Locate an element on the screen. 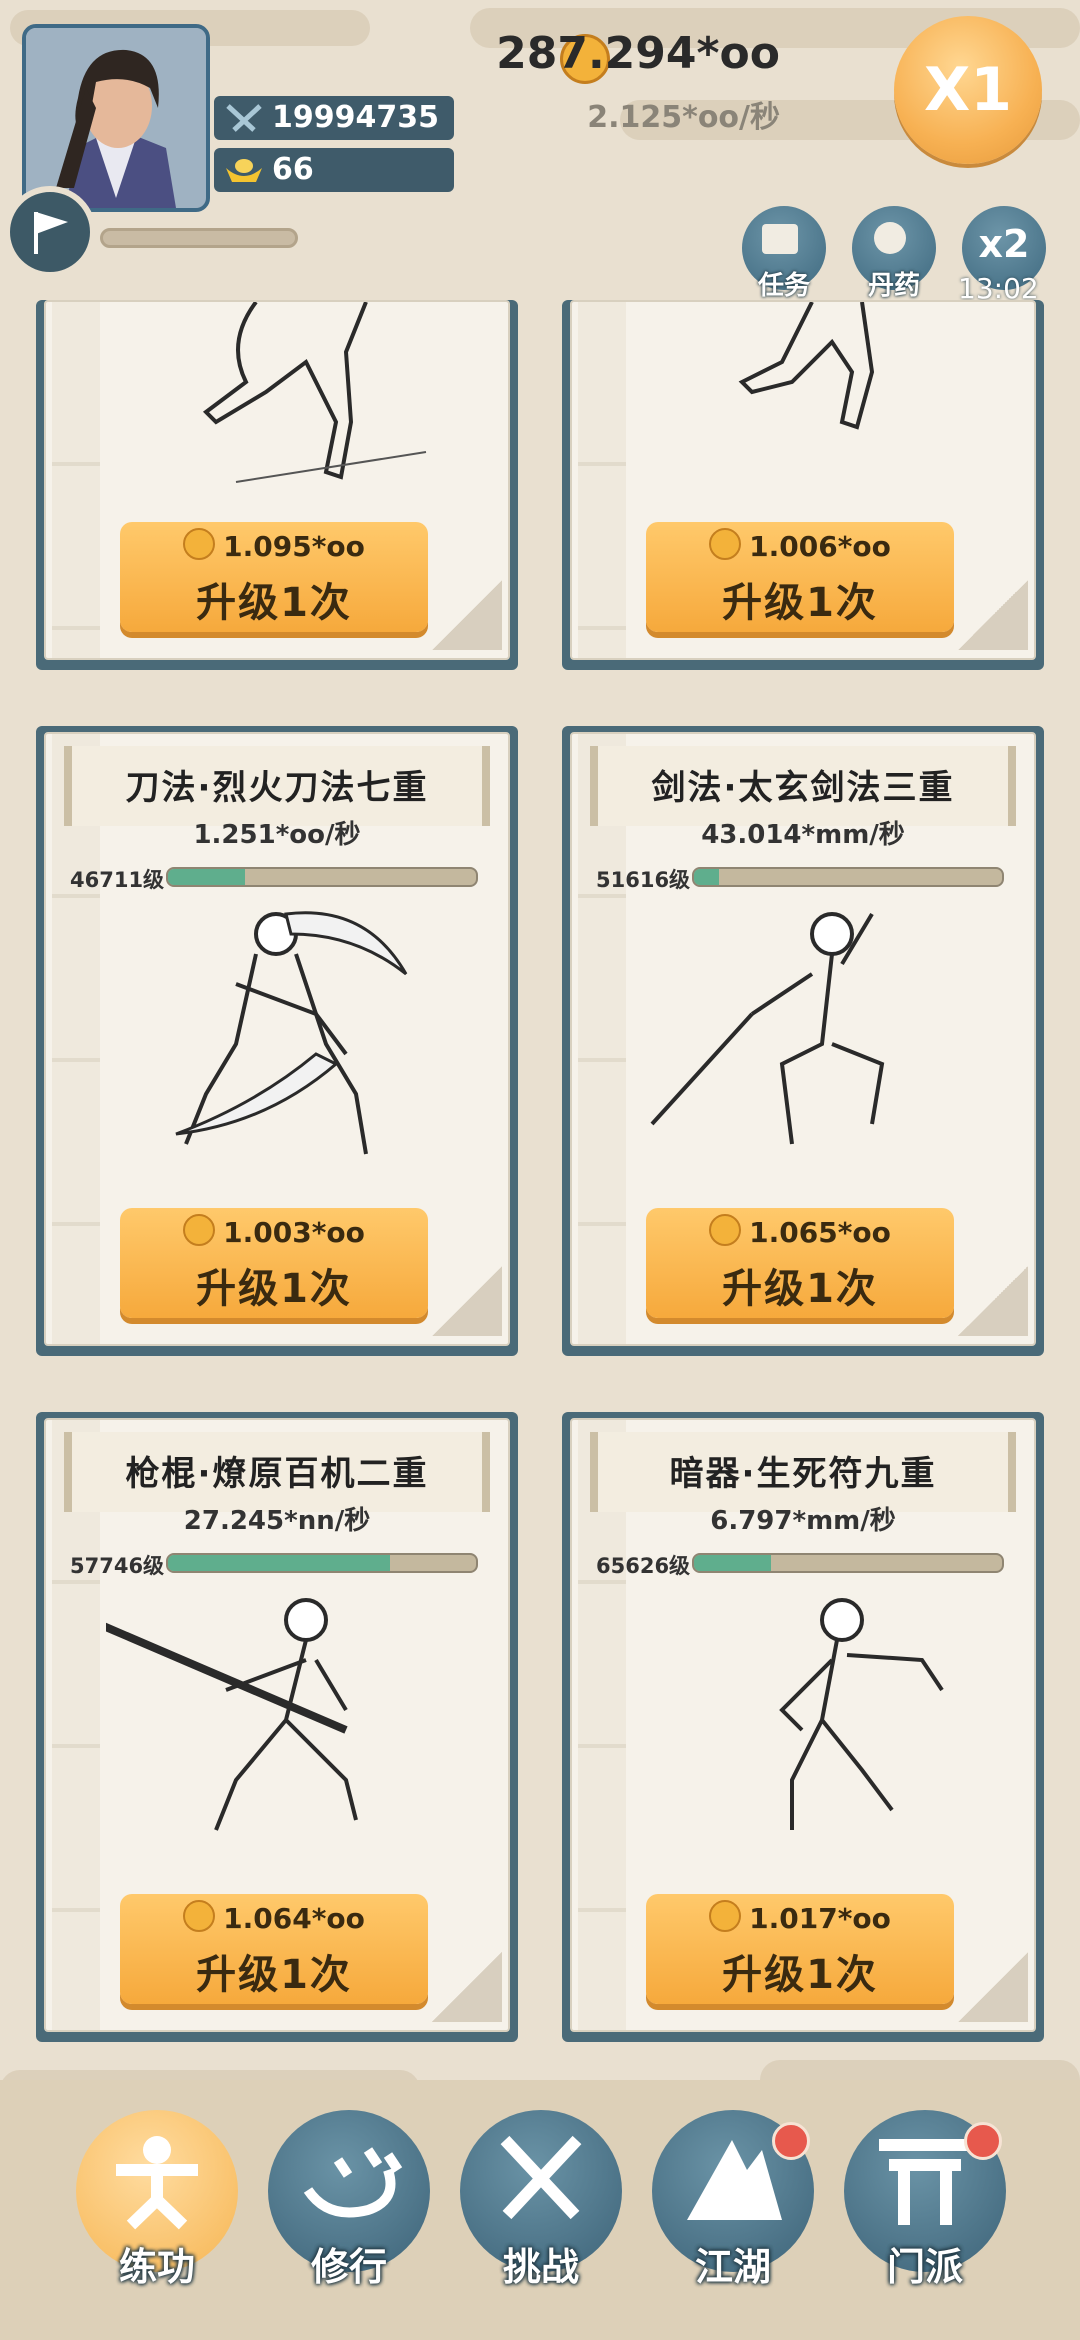  skill-title: 枪棍·燎原百机二重 is located at coordinates (277, 1474).